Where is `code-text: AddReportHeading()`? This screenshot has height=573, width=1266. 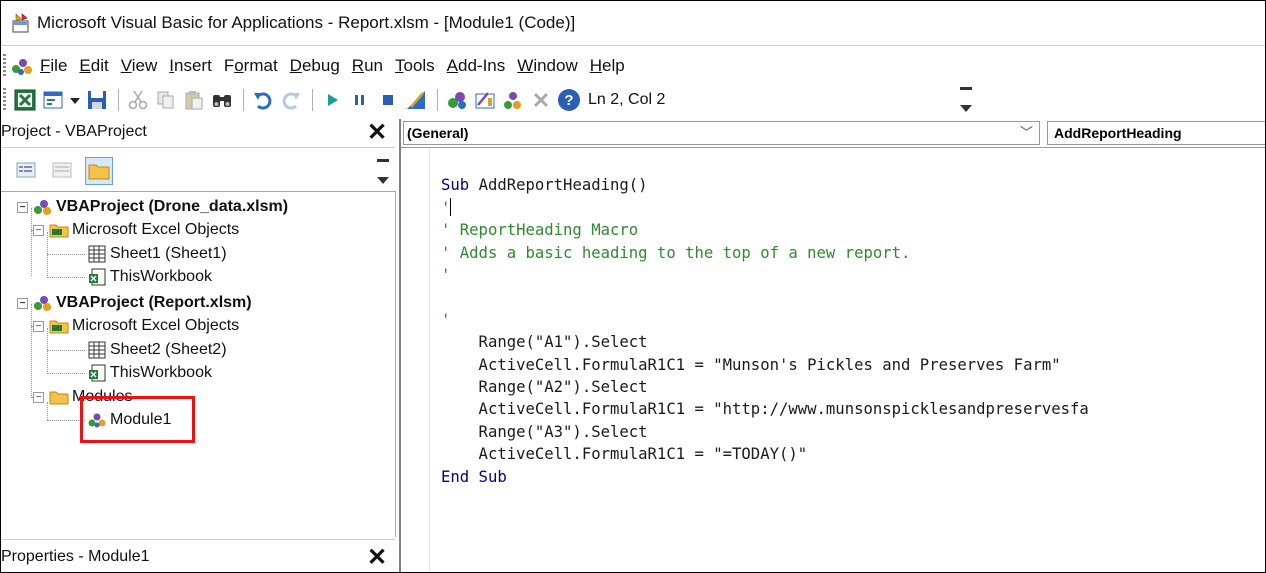 code-text: AddReportHeading() is located at coordinates (563, 185).